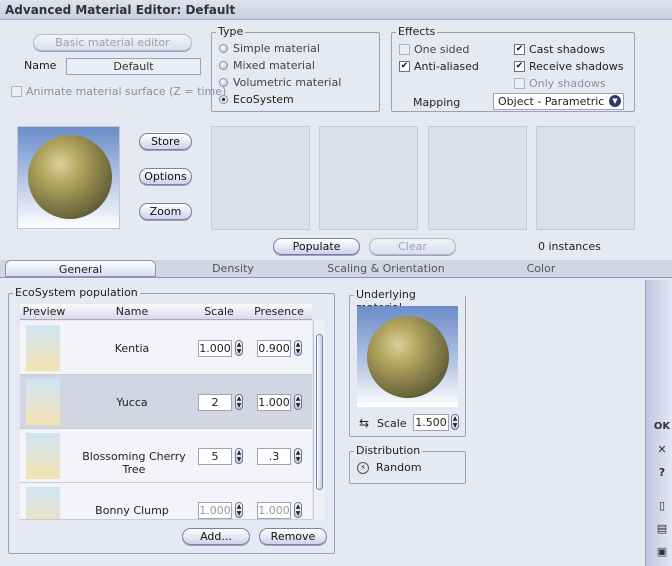  I want to click on options-button: Options, so click(165, 176).